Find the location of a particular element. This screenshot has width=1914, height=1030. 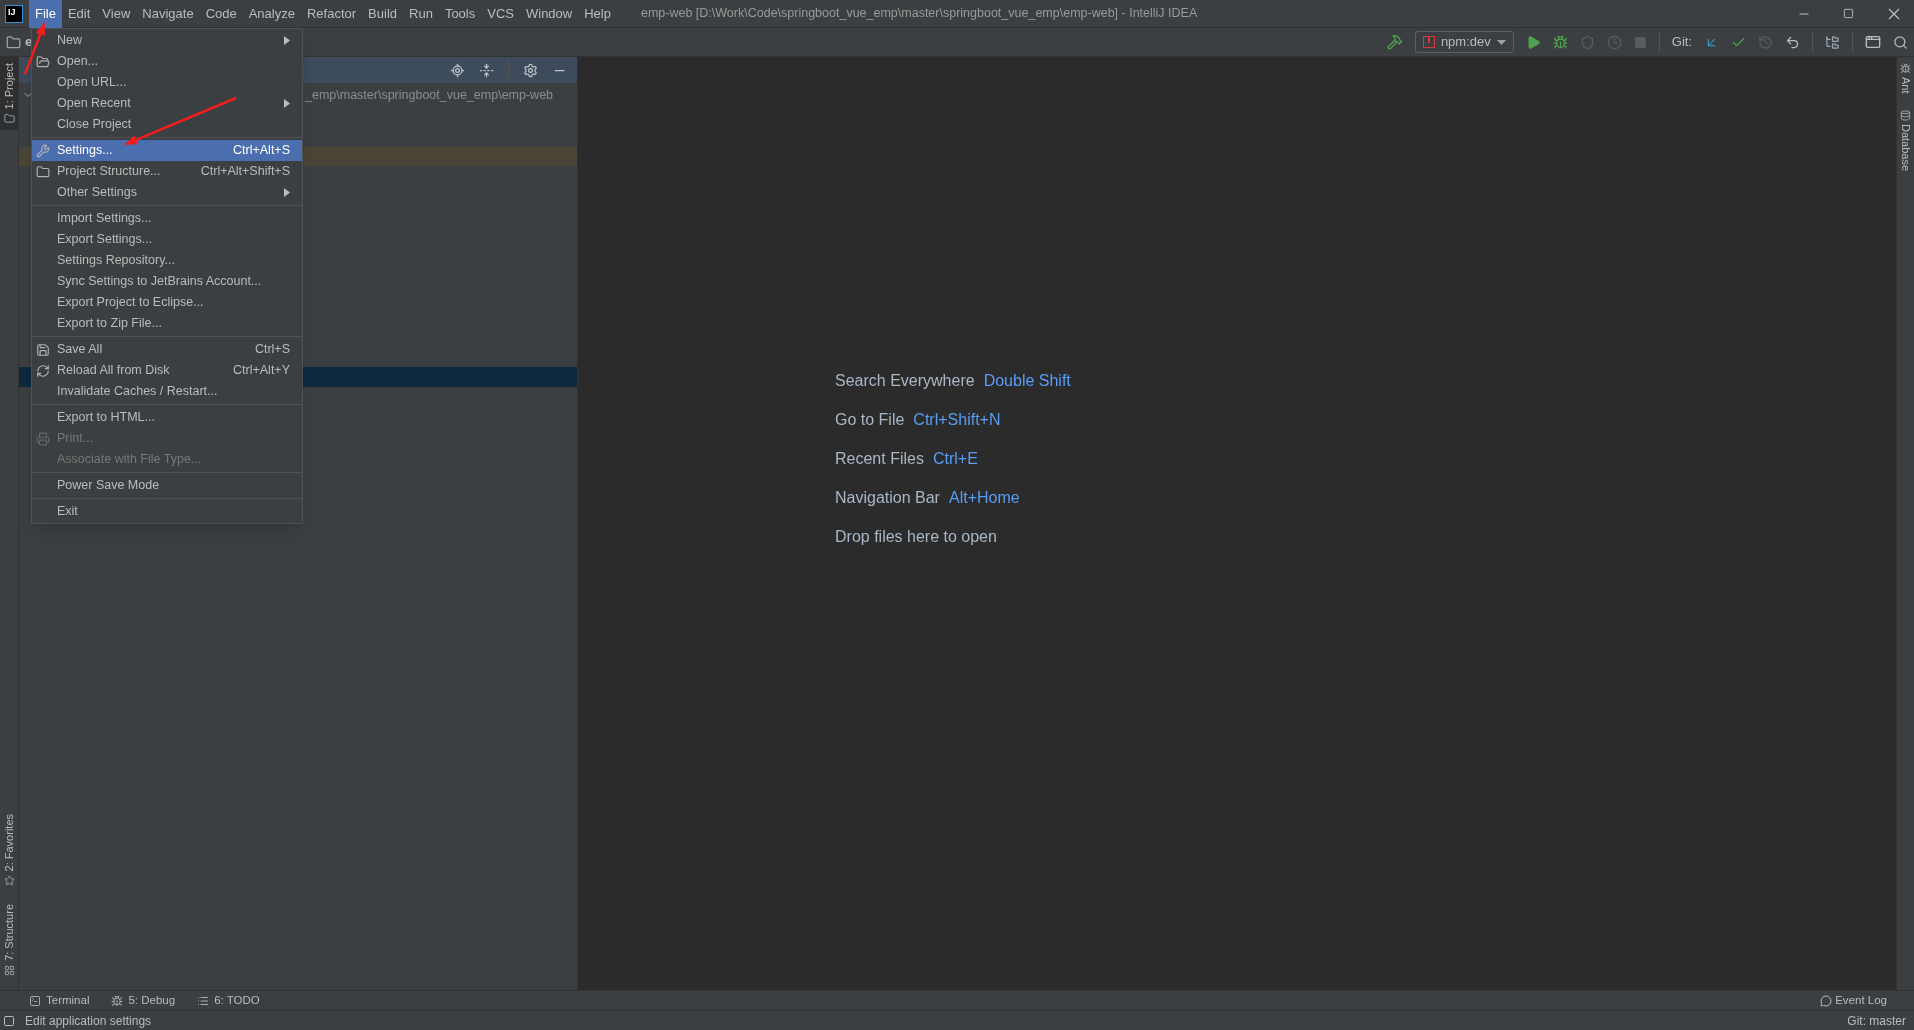

shortcut-label: Ctrl+Shift+N is located at coordinates (957, 419).